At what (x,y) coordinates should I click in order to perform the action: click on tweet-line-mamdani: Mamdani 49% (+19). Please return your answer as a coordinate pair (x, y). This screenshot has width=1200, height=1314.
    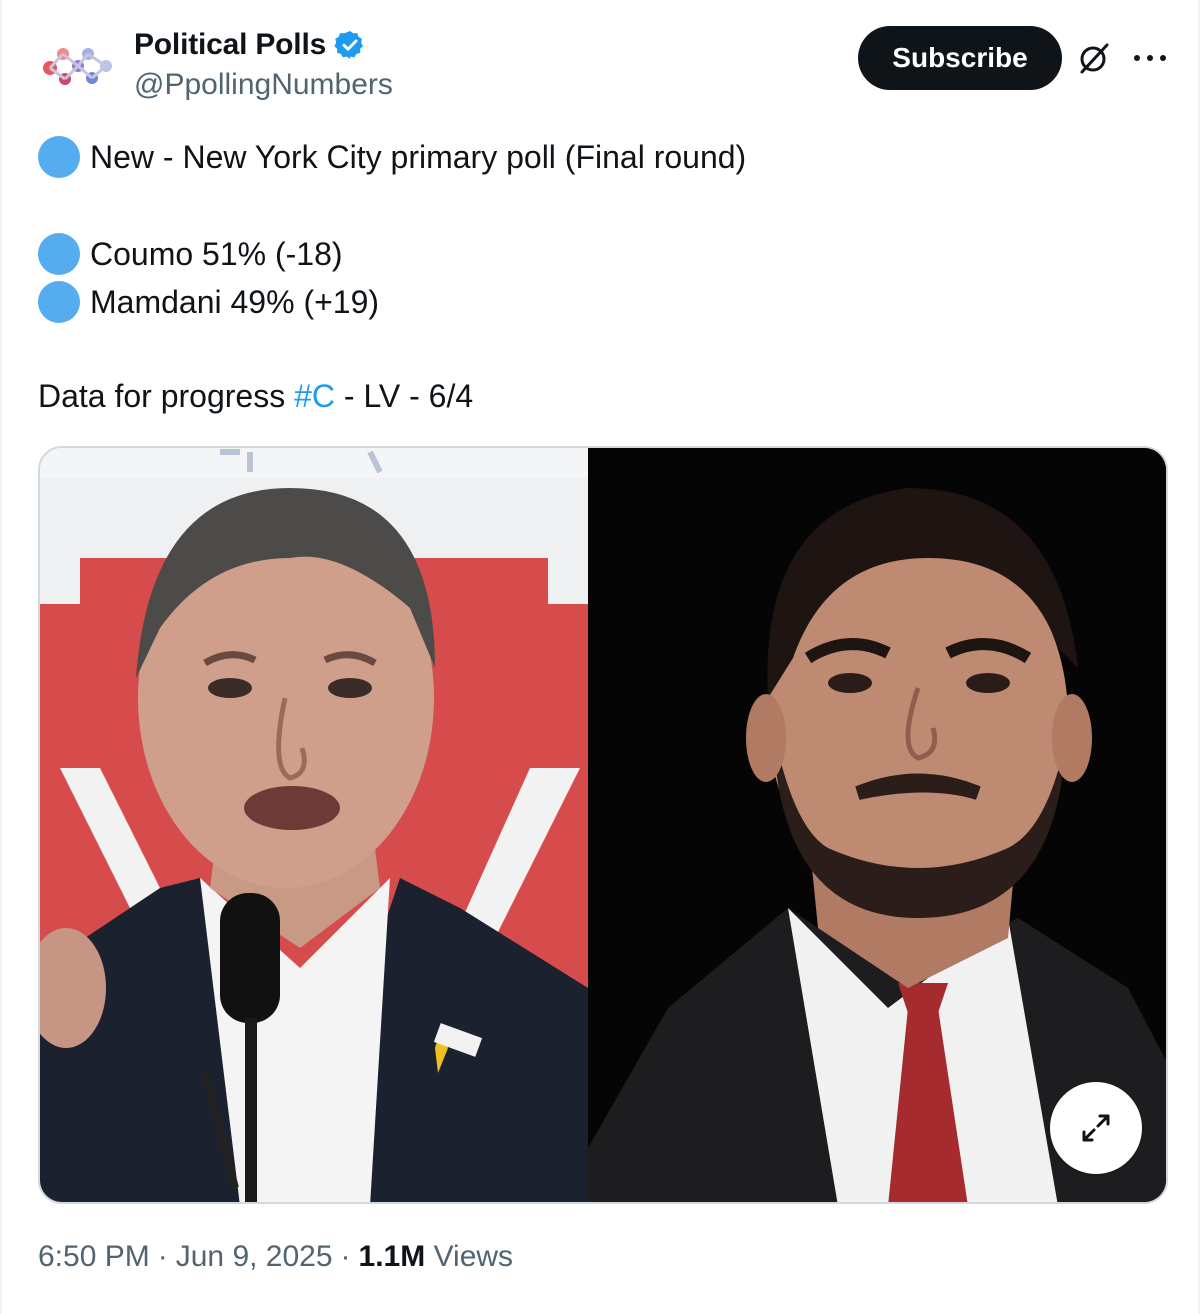
    Looking at the image, I should click on (208, 302).